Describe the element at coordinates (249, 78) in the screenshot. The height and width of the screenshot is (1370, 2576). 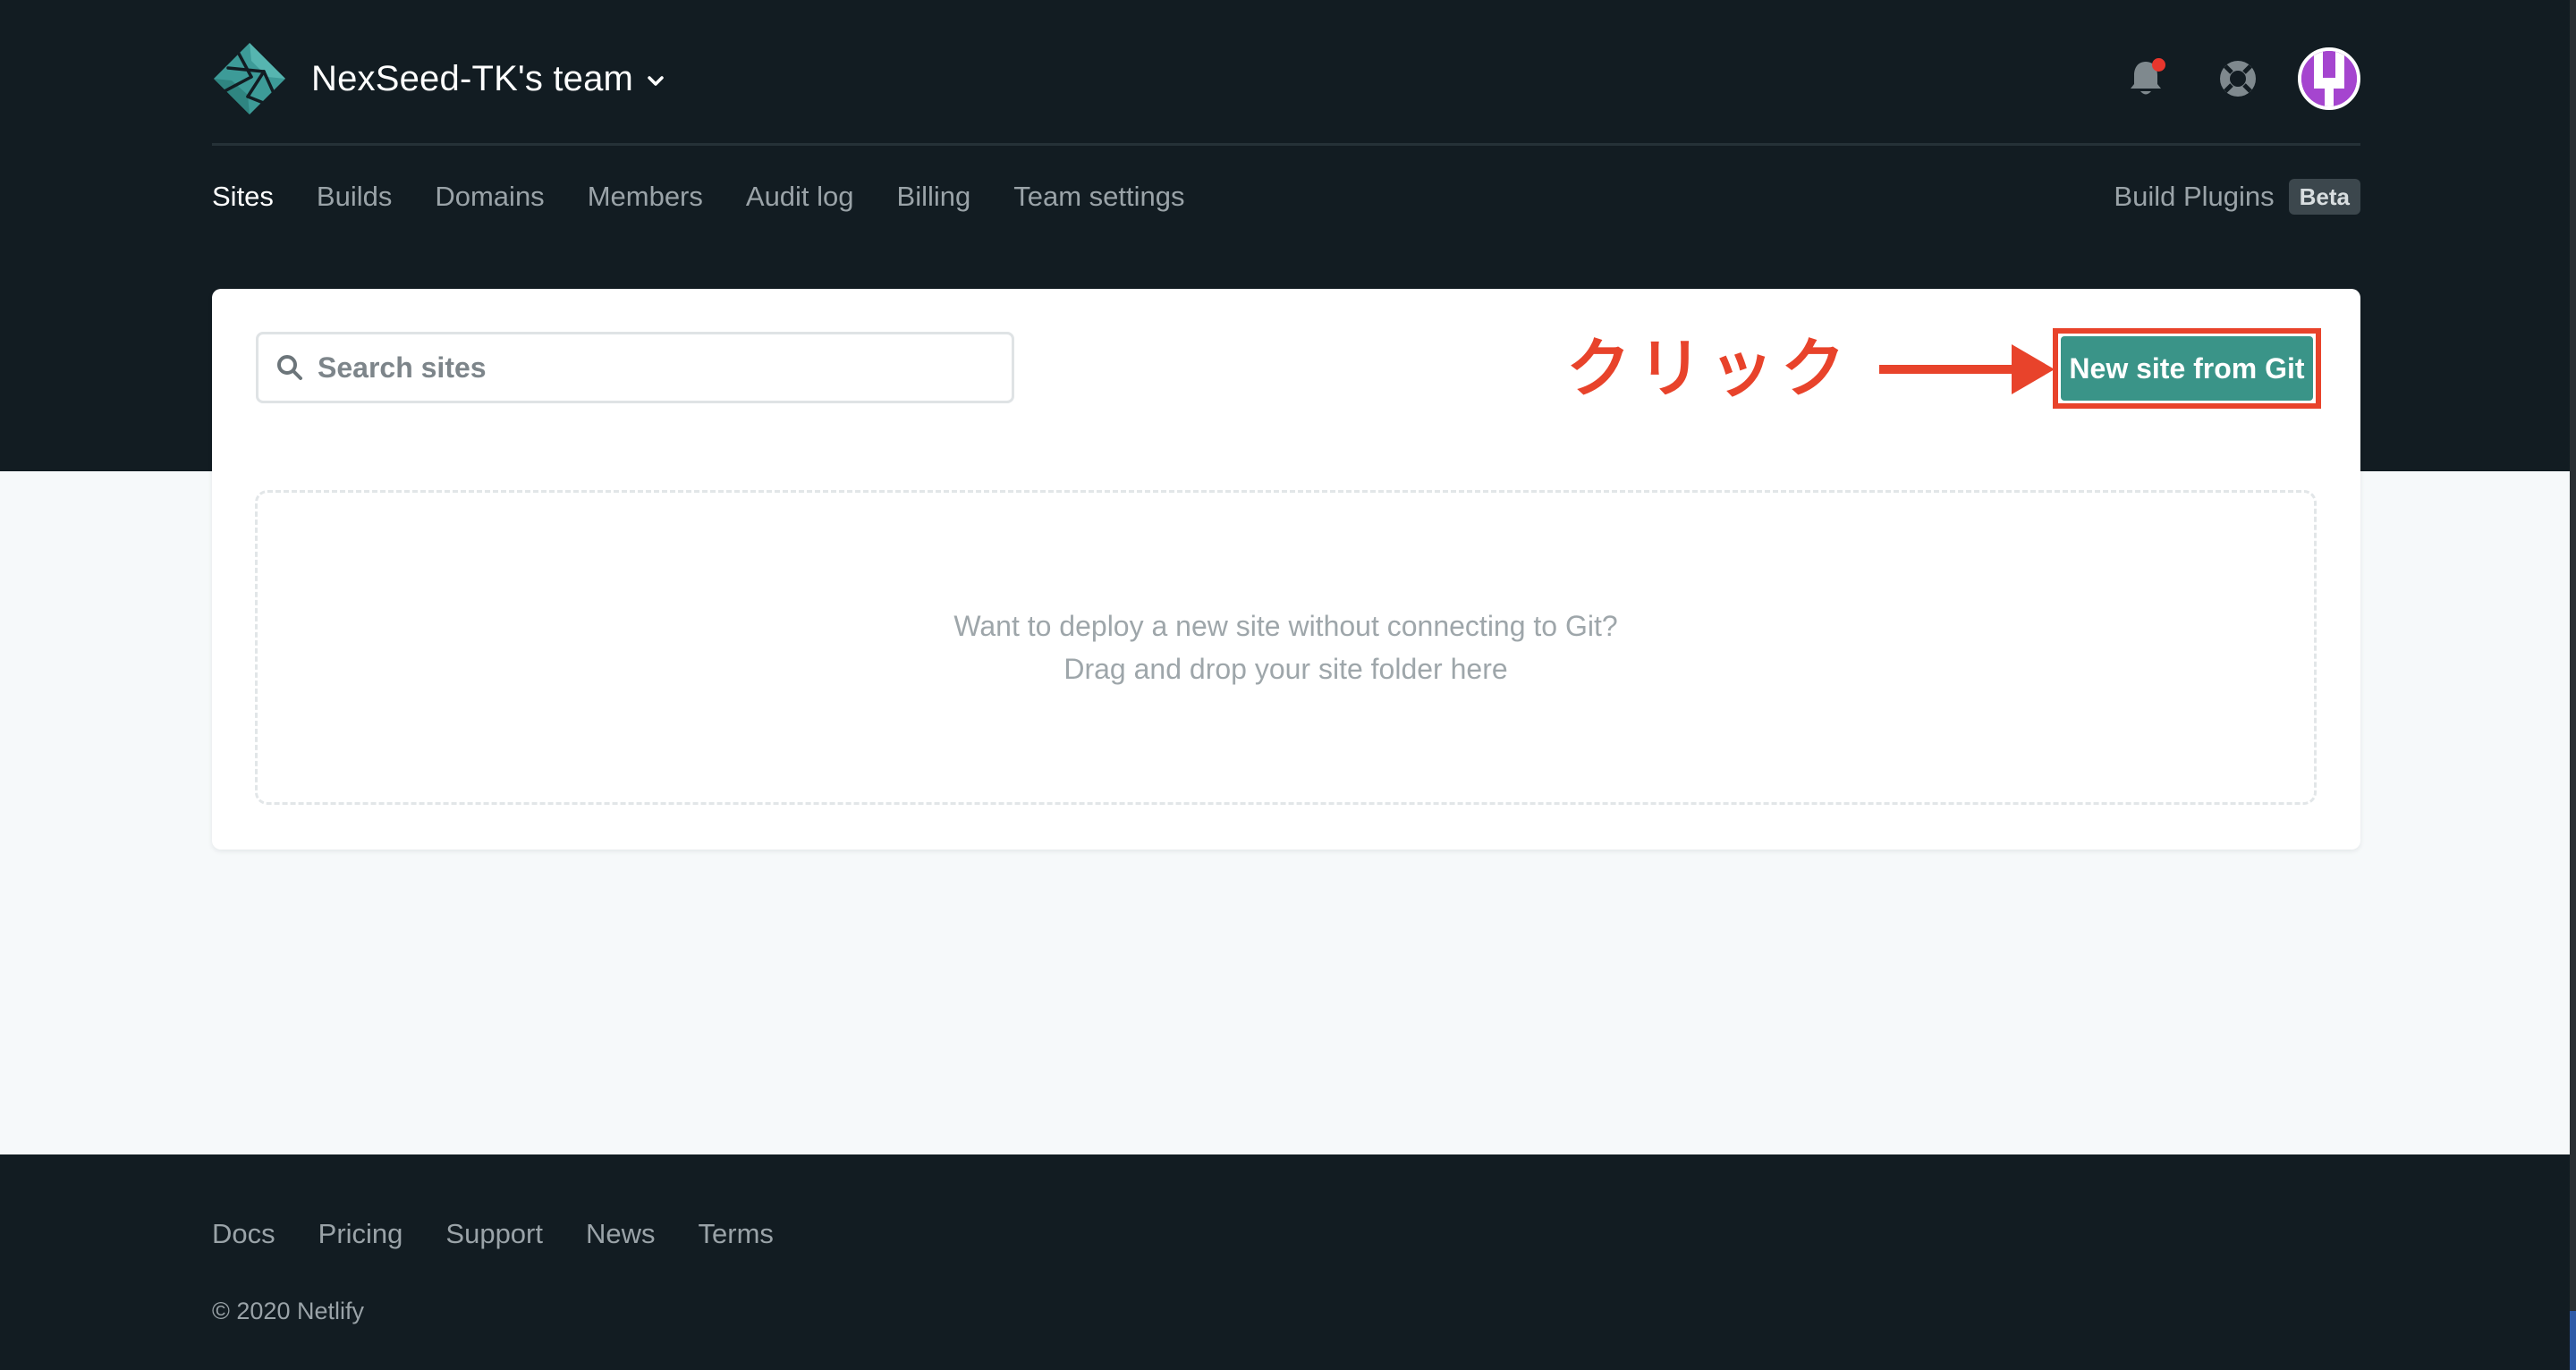
I see `netlify-logo-icon` at that location.